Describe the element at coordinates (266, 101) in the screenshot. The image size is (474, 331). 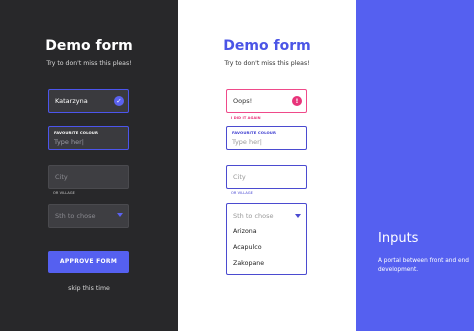
I see `light-error-input: Oops! !` at that location.